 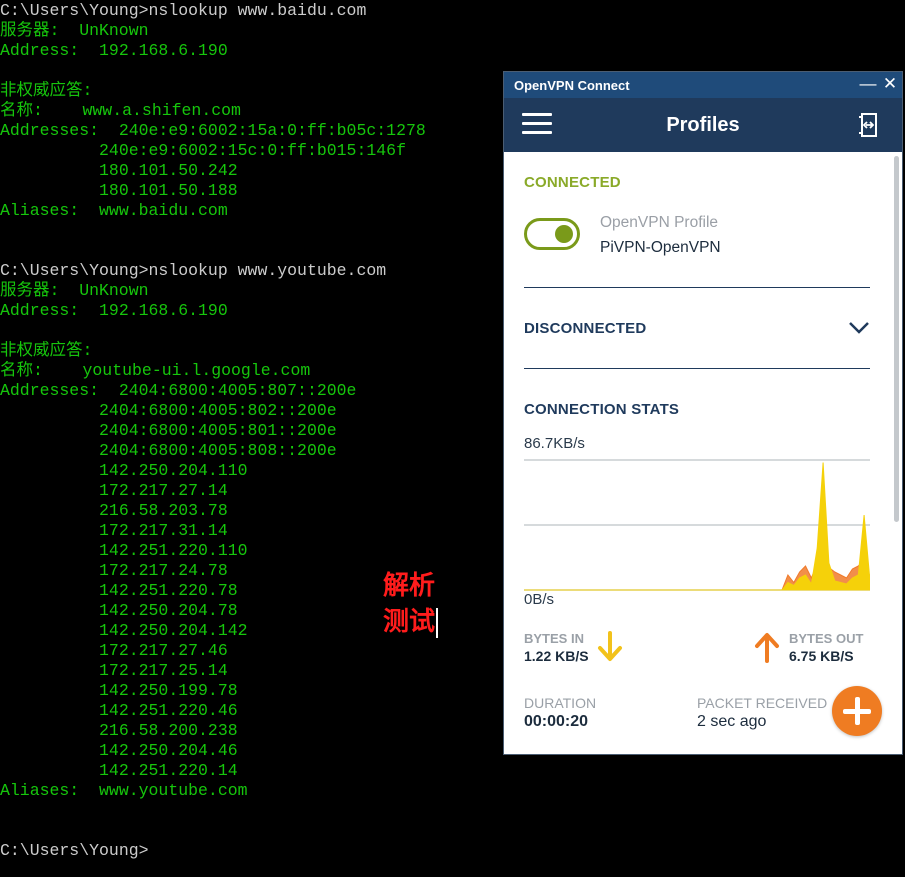 What do you see at coordinates (572, 85) in the screenshot?
I see `window-title: OpenVPN Connect` at bounding box center [572, 85].